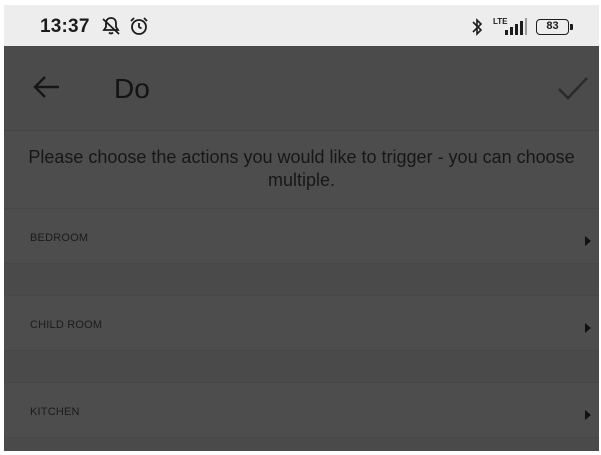  What do you see at coordinates (301, 130) in the screenshot?
I see `appbar-divider` at bounding box center [301, 130].